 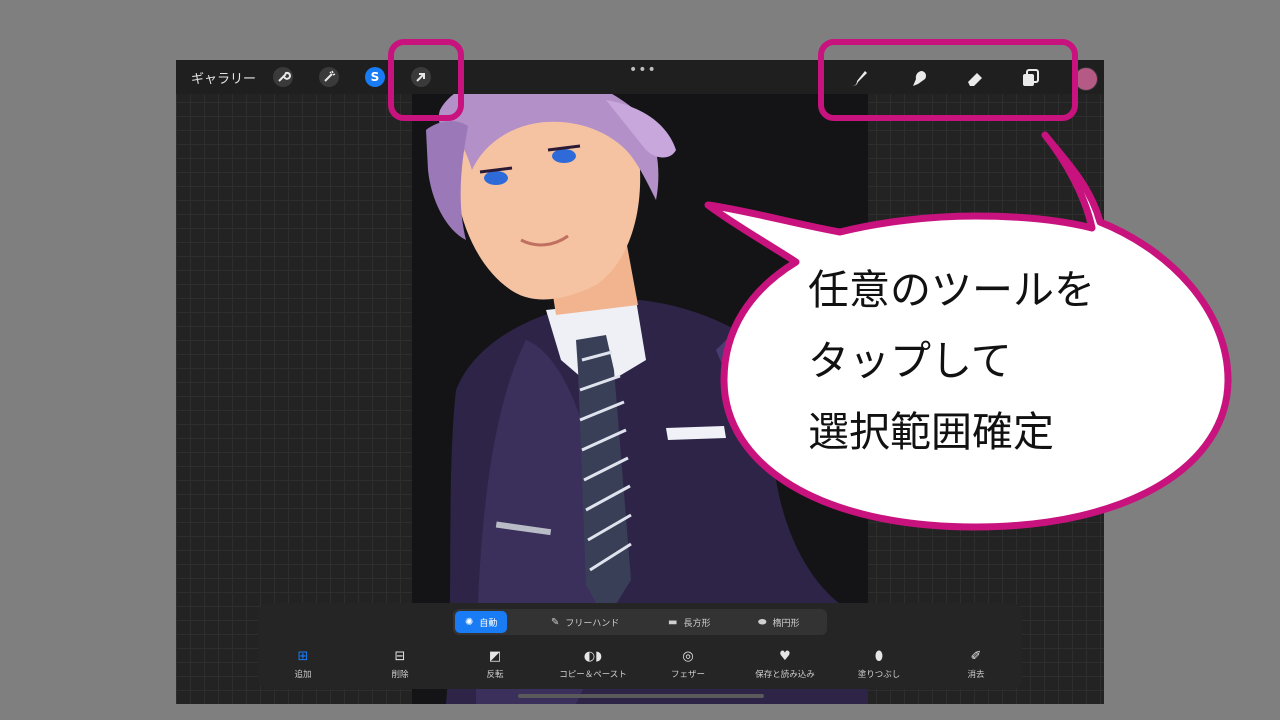 What do you see at coordinates (951, 290) in the screenshot?
I see `callout-line-1: 任意のツールを` at bounding box center [951, 290].